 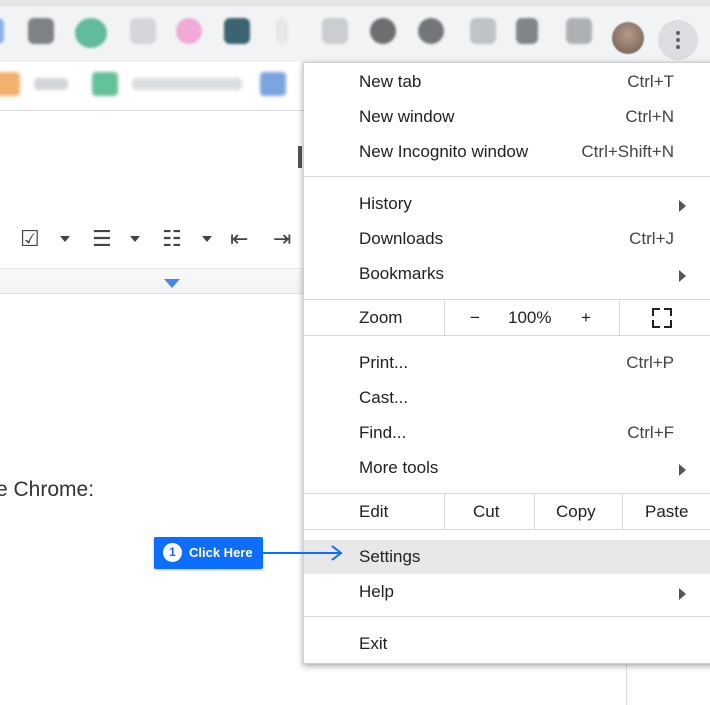 What do you see at coordinates (102, 240) in the screenshot?
I see `bulleted-list-icon: ☰` at bounding box center [102, 240].